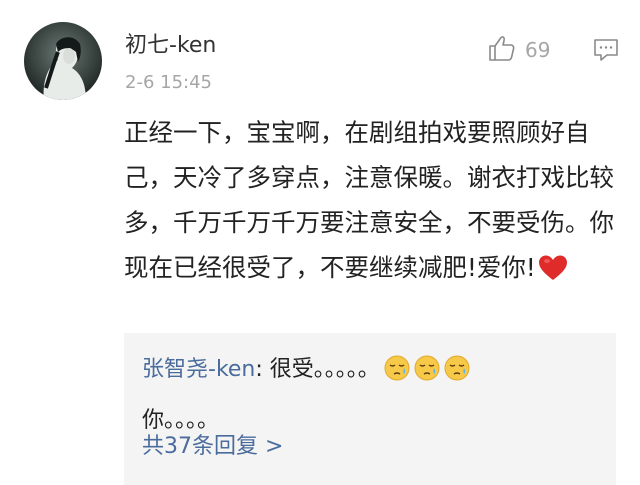  I want to click on speech-bubble-icon, so click(606, 53).